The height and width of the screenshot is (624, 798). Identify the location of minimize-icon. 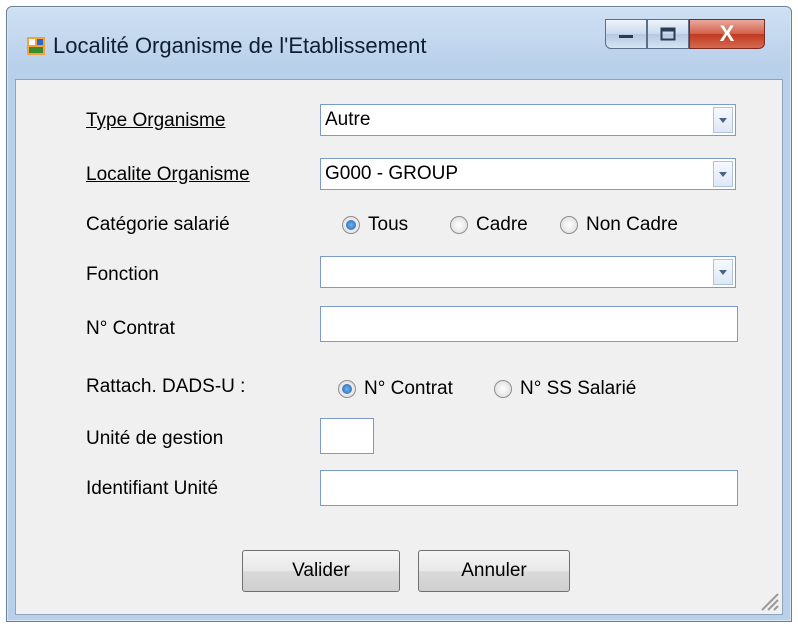
(626, 36).